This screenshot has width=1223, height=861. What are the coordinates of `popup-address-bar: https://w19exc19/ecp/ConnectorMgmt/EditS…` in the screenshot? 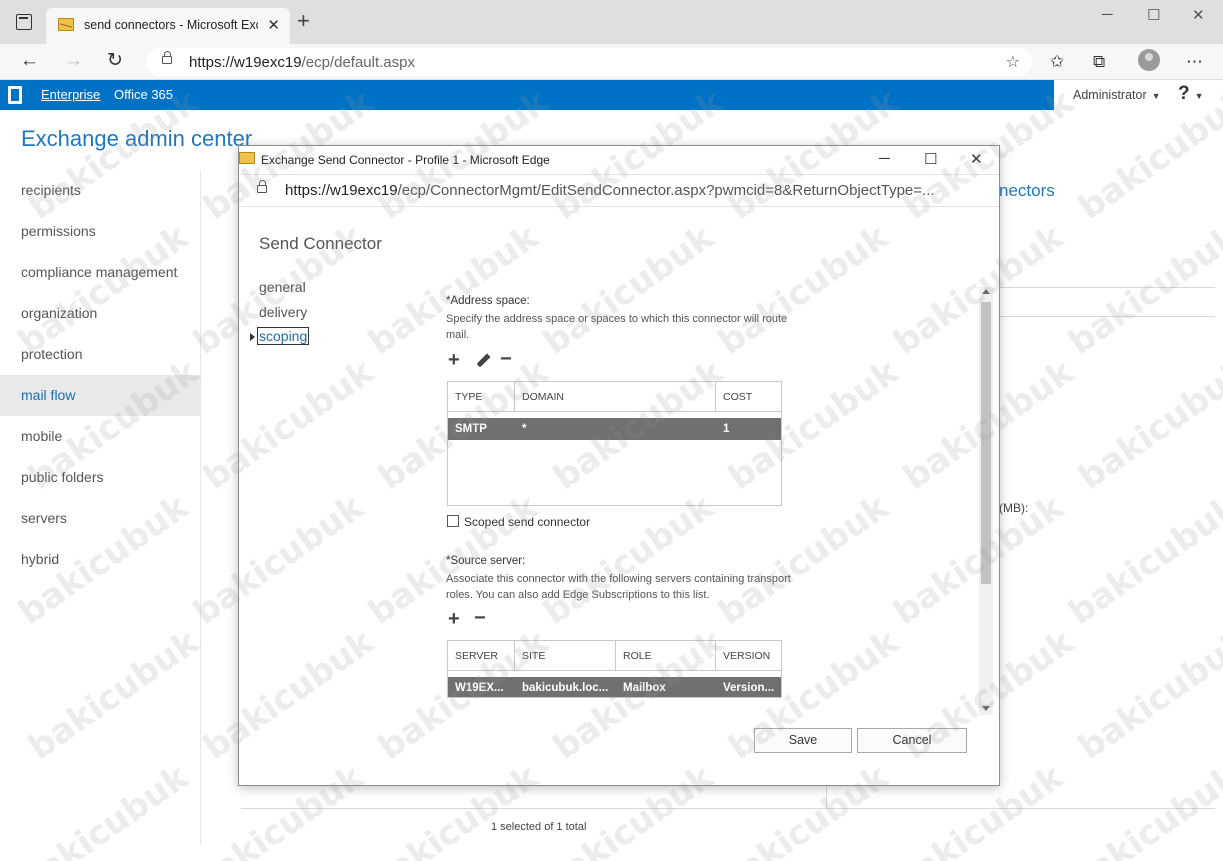 It's located at (619, 191).